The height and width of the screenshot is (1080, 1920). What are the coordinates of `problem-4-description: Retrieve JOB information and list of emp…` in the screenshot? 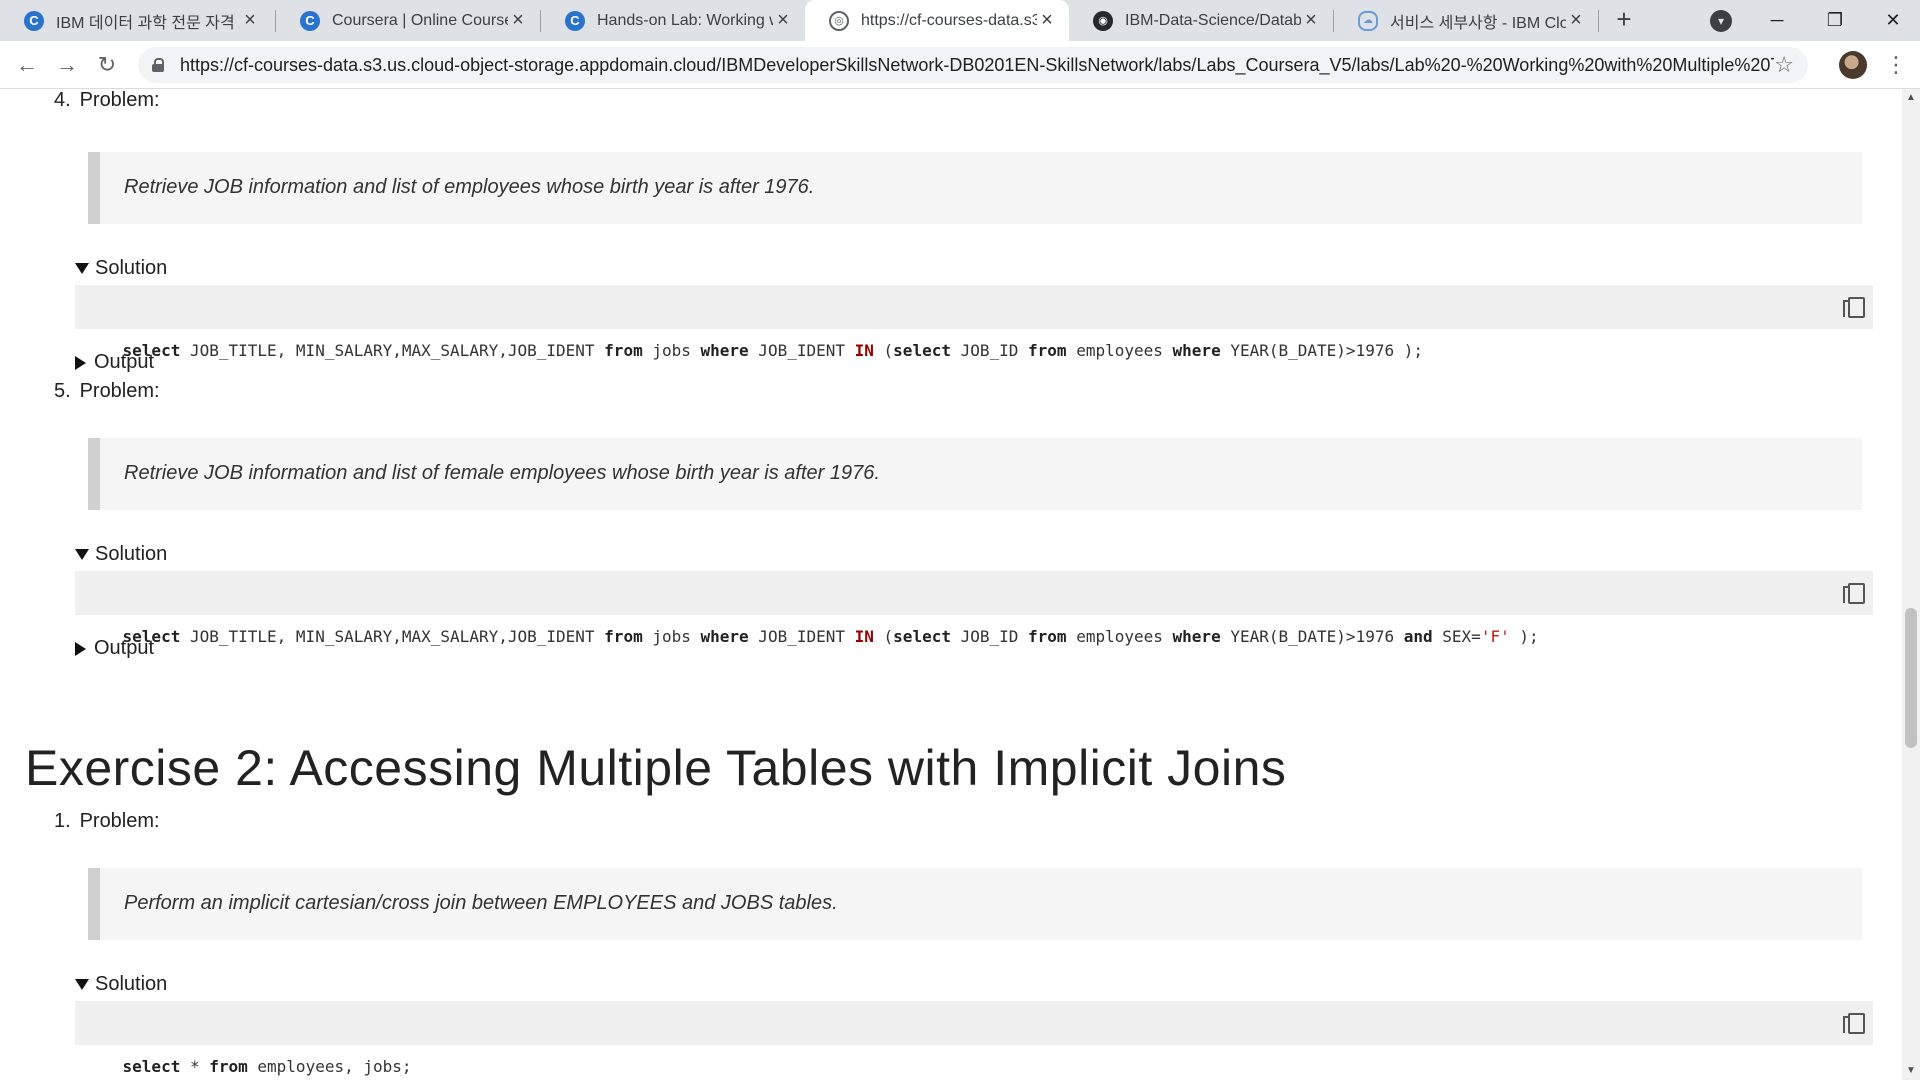 It's located at (975, 188).